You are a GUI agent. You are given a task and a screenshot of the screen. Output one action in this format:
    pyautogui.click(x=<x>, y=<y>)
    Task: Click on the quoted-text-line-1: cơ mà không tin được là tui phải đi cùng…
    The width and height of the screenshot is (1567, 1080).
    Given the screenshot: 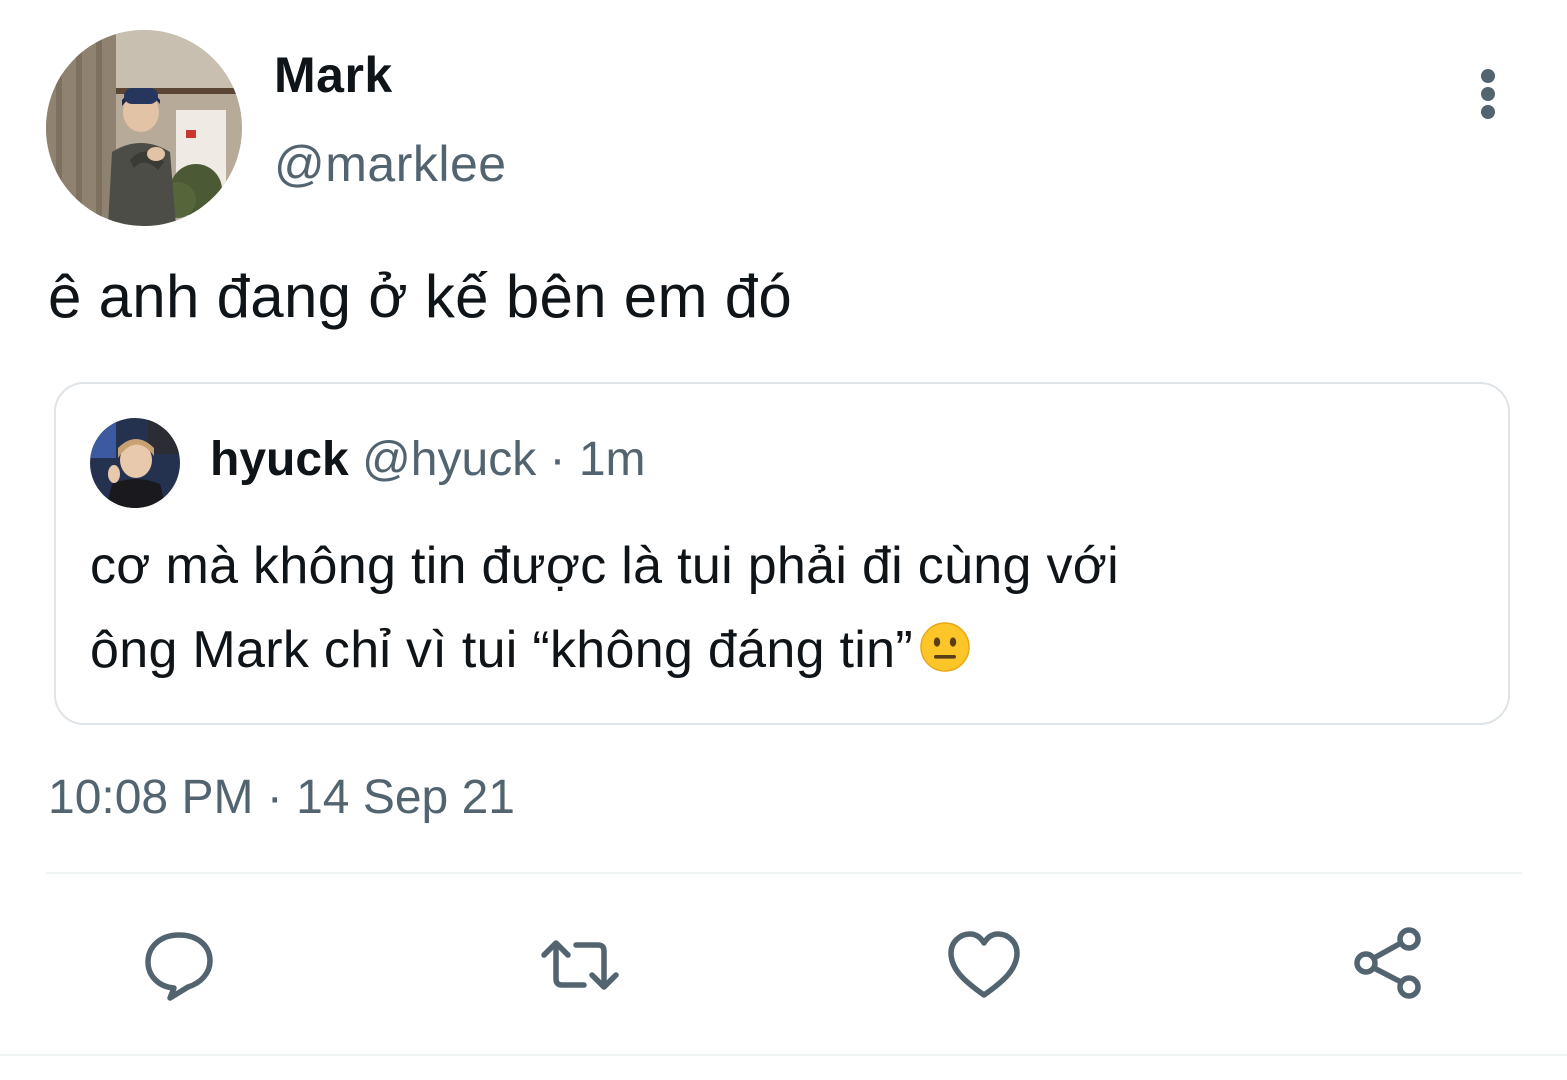 What is the action you would take?
    pyautogui.click(x=605, y=566)
    